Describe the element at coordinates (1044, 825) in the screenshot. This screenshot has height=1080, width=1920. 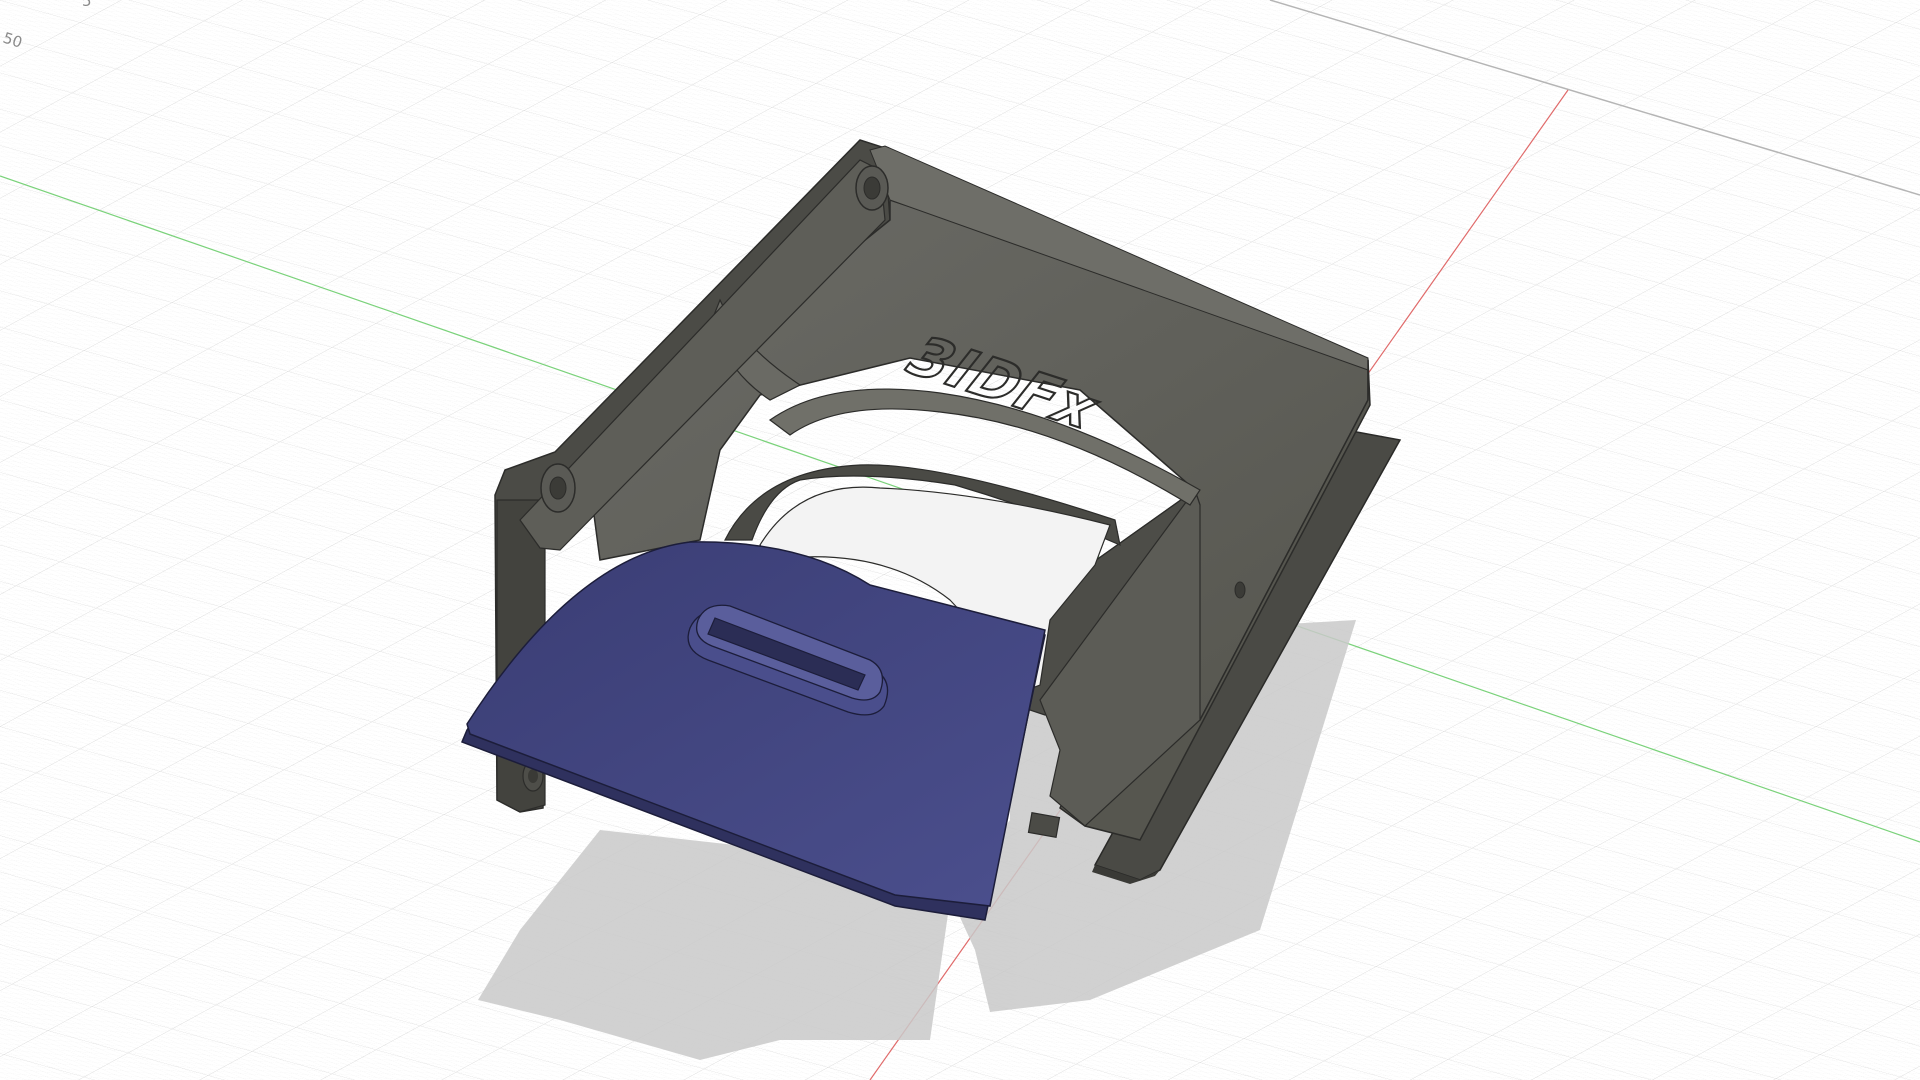
I see `frame-foot` at that location.